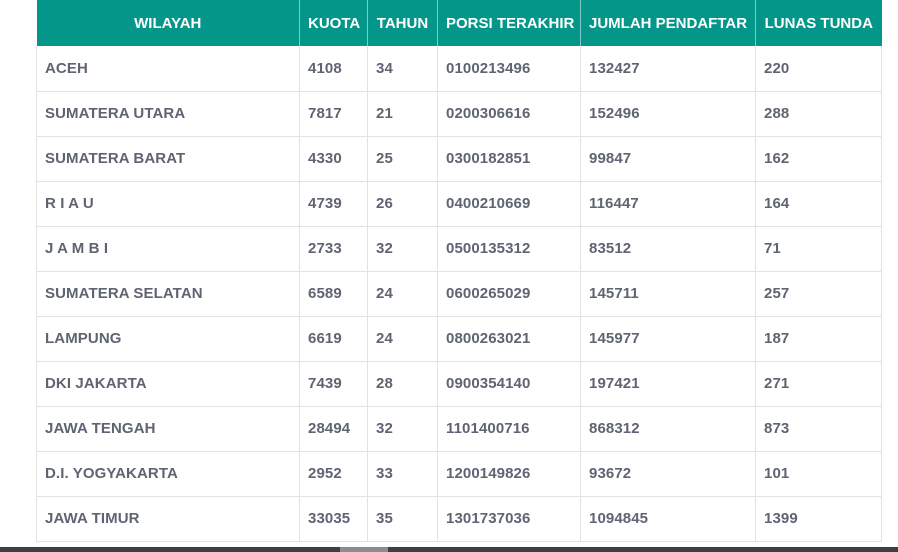  Describe the element at coordinates (168, 114) in the screenshot. I see `cell-wilayah: SUMATERA UTARA` at that location.